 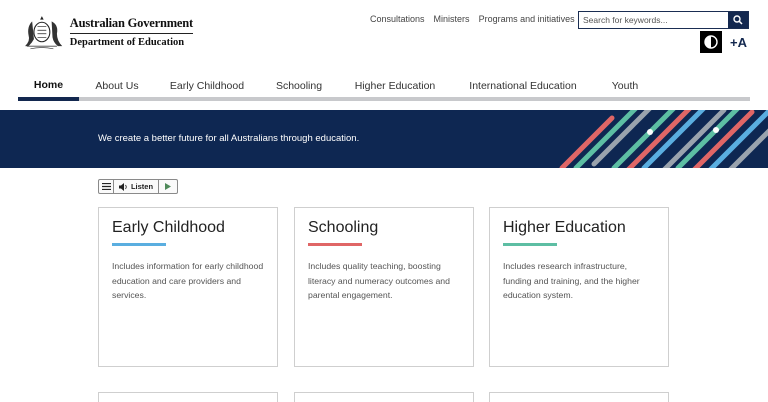 I want to click on contrast-toggle-button, so click(x=711, y=42).